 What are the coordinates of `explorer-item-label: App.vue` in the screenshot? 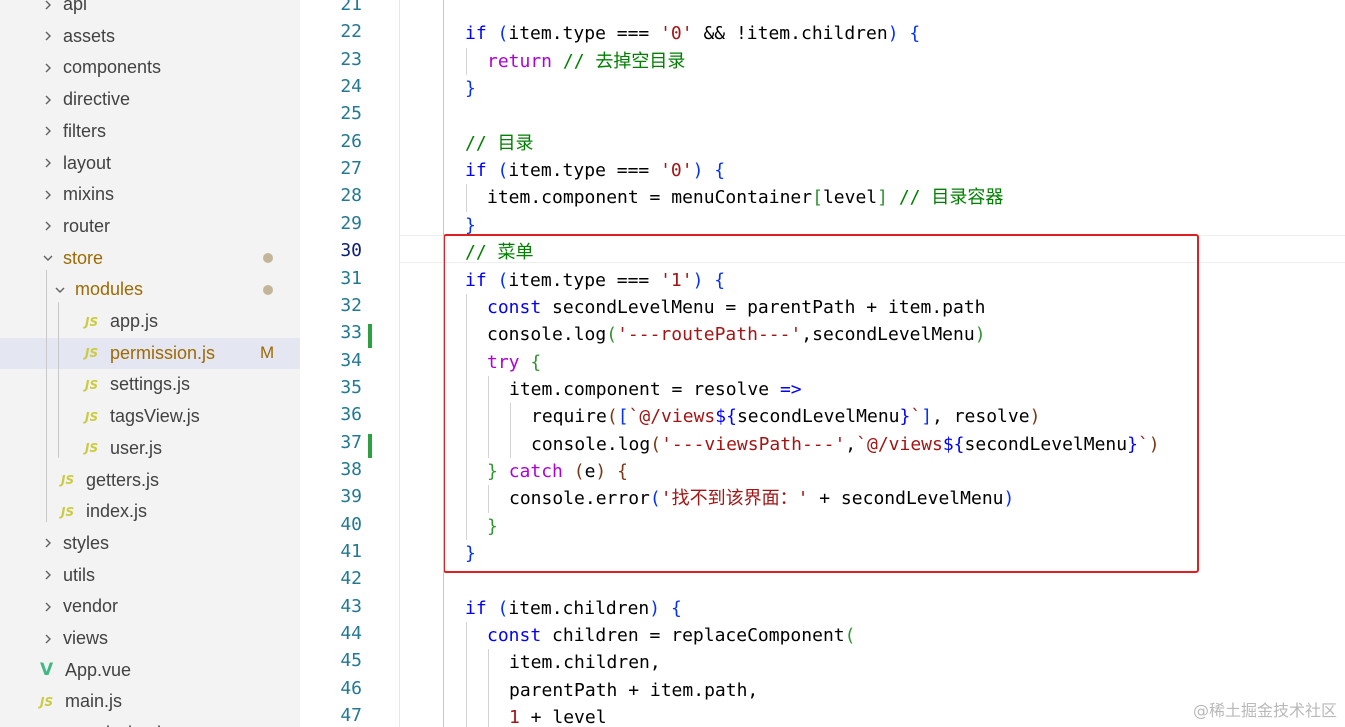 It's located at (98, 669).